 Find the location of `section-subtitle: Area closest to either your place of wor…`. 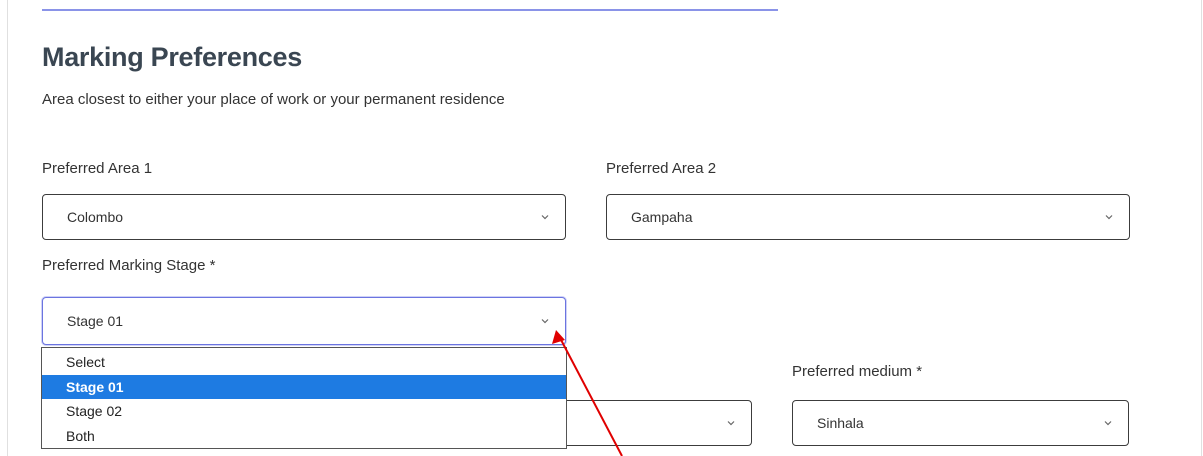

section-subtitle: Area closest to either your place of wor… is located at coordinates (273, 99).